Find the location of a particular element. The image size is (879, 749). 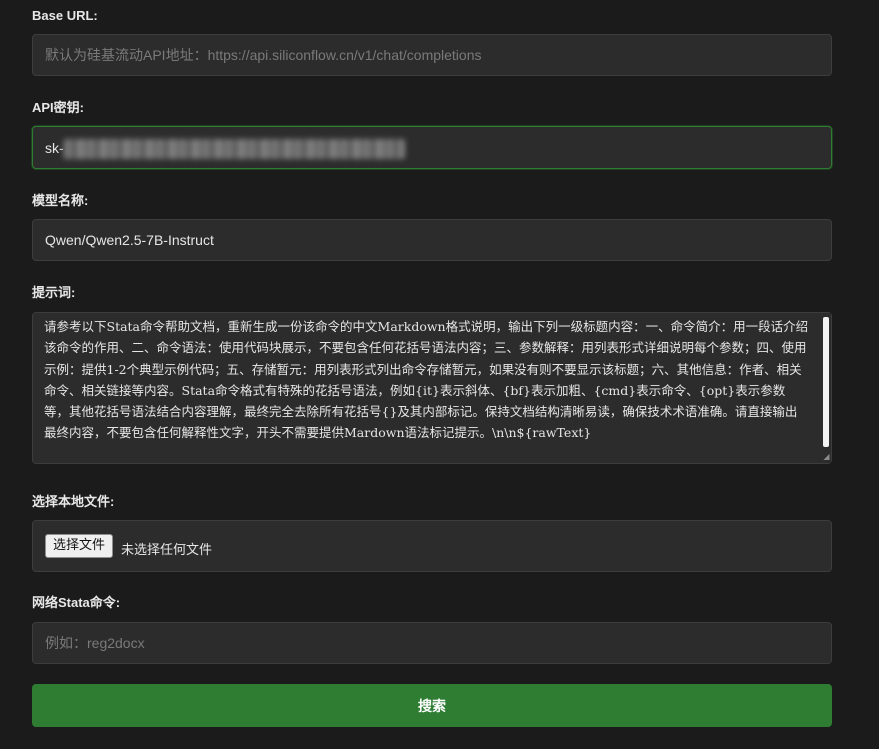

file-status: 未选择任何文件 is located at coordinates (167, 550).